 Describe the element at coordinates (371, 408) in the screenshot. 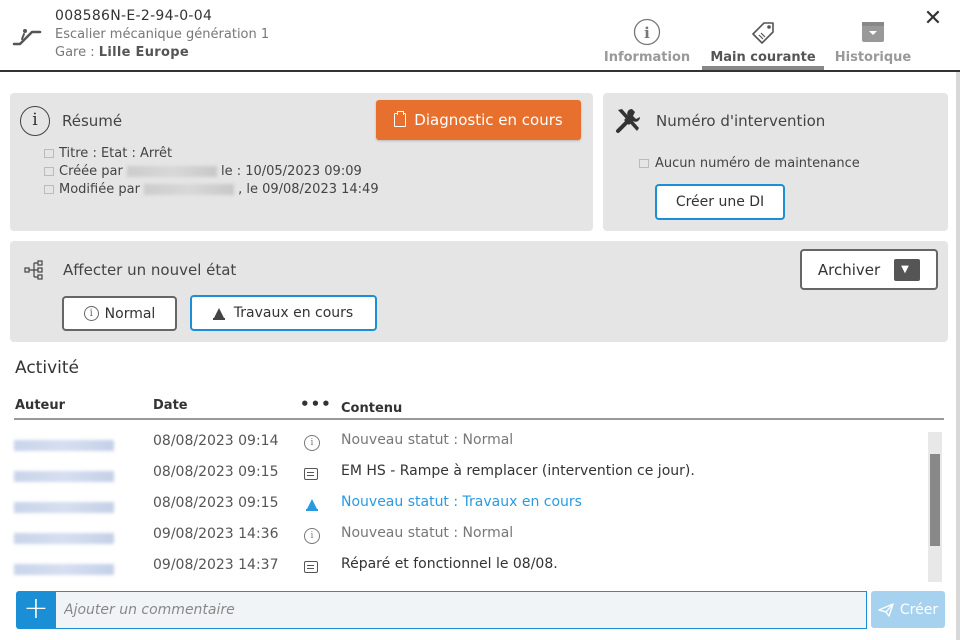

I see `column-content: Contenu` at that location.